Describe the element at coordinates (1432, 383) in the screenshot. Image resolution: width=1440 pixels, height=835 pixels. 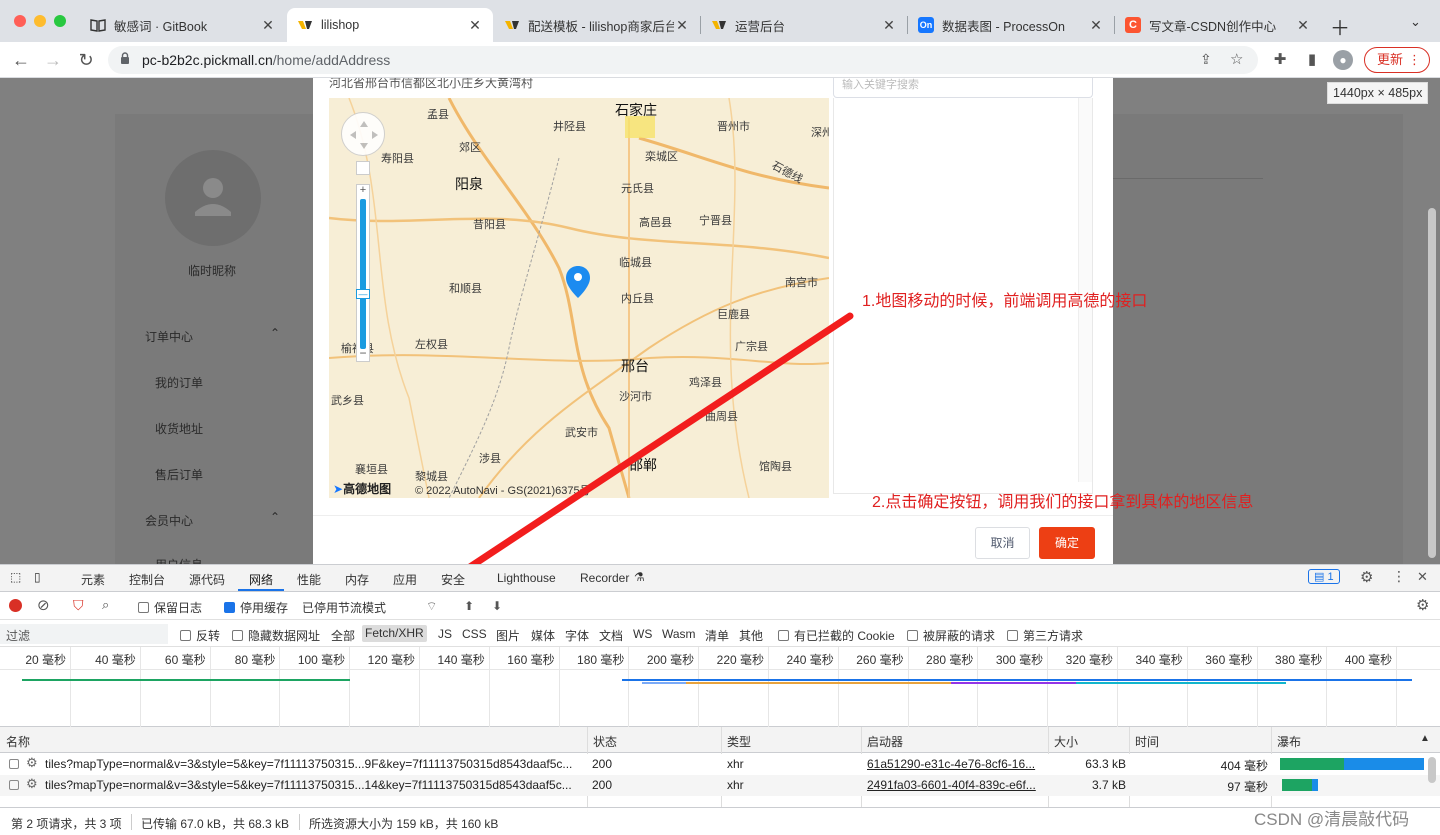
I see `page-scrollbar` at that location.